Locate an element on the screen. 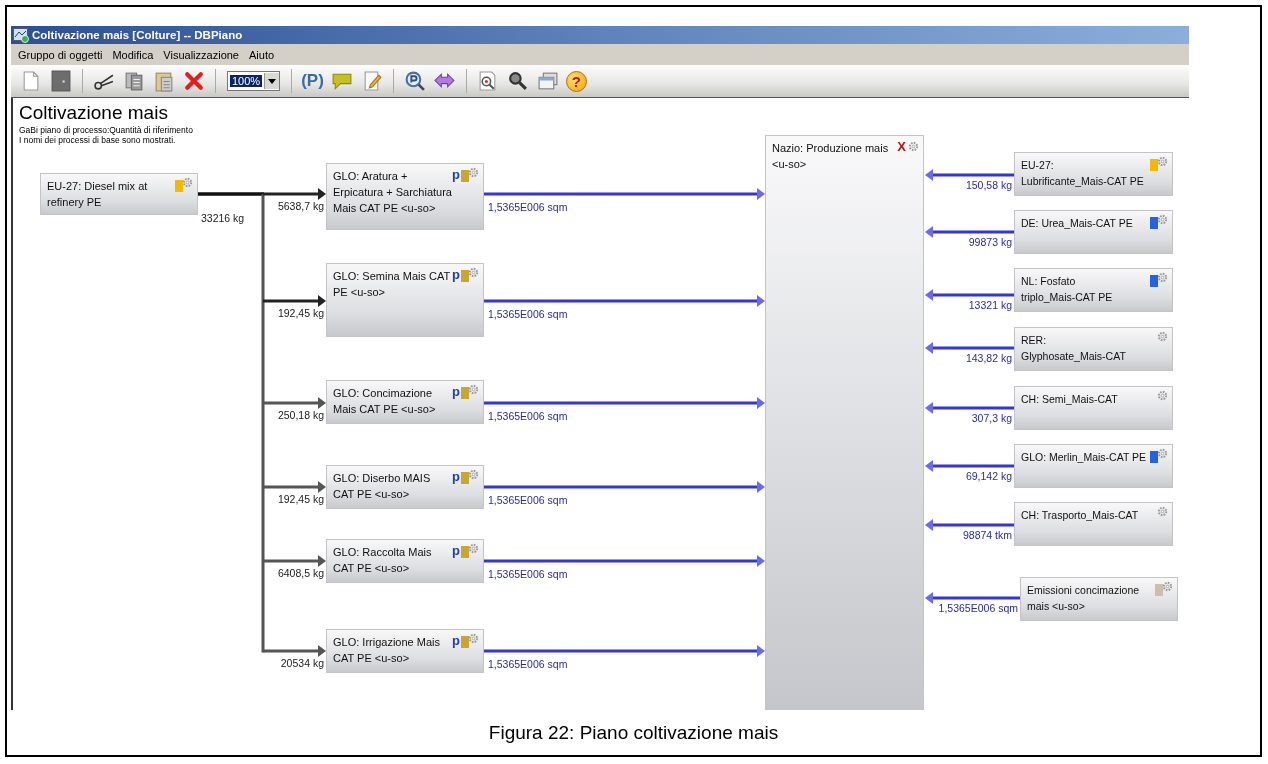  process-label: EU-27: Diesel mix at refinery PE is located at coordinates (98, 194).